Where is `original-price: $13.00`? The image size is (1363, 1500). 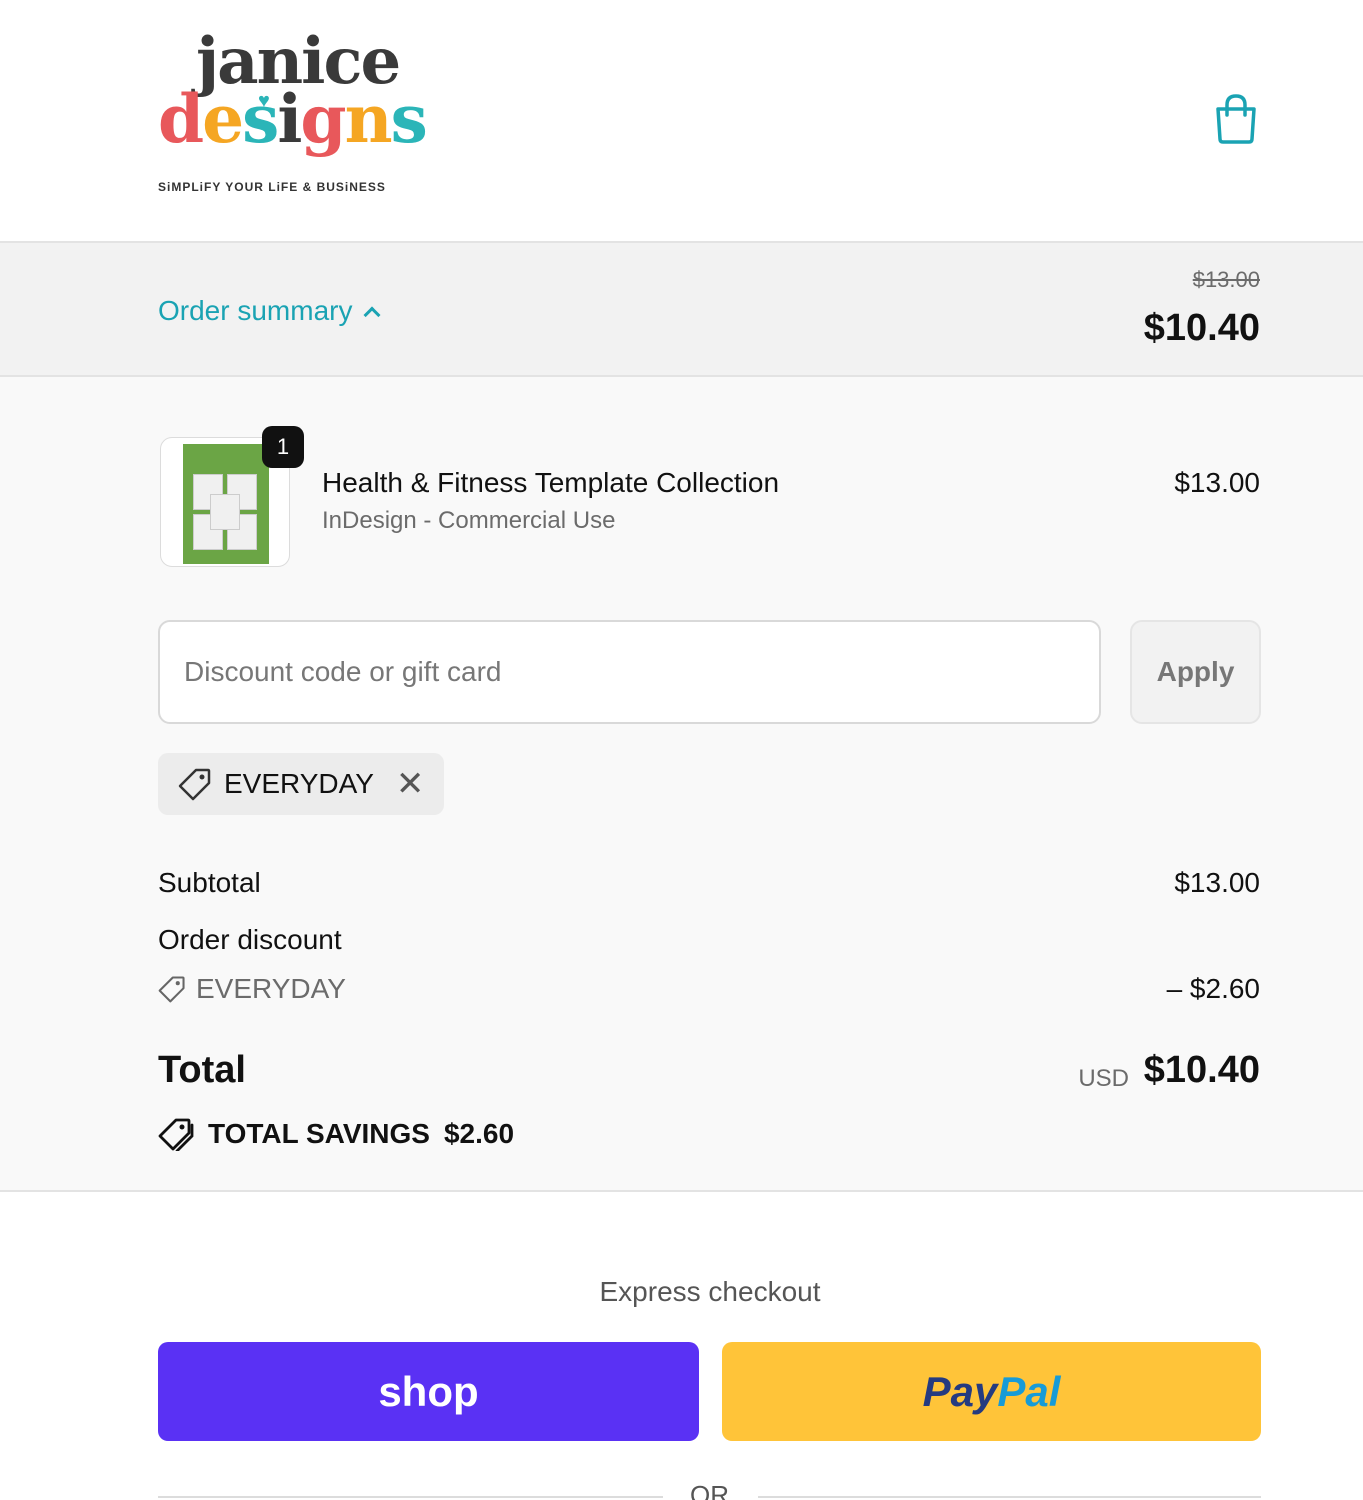 original-price: $13.00 is located at coordinates (1226, 279).